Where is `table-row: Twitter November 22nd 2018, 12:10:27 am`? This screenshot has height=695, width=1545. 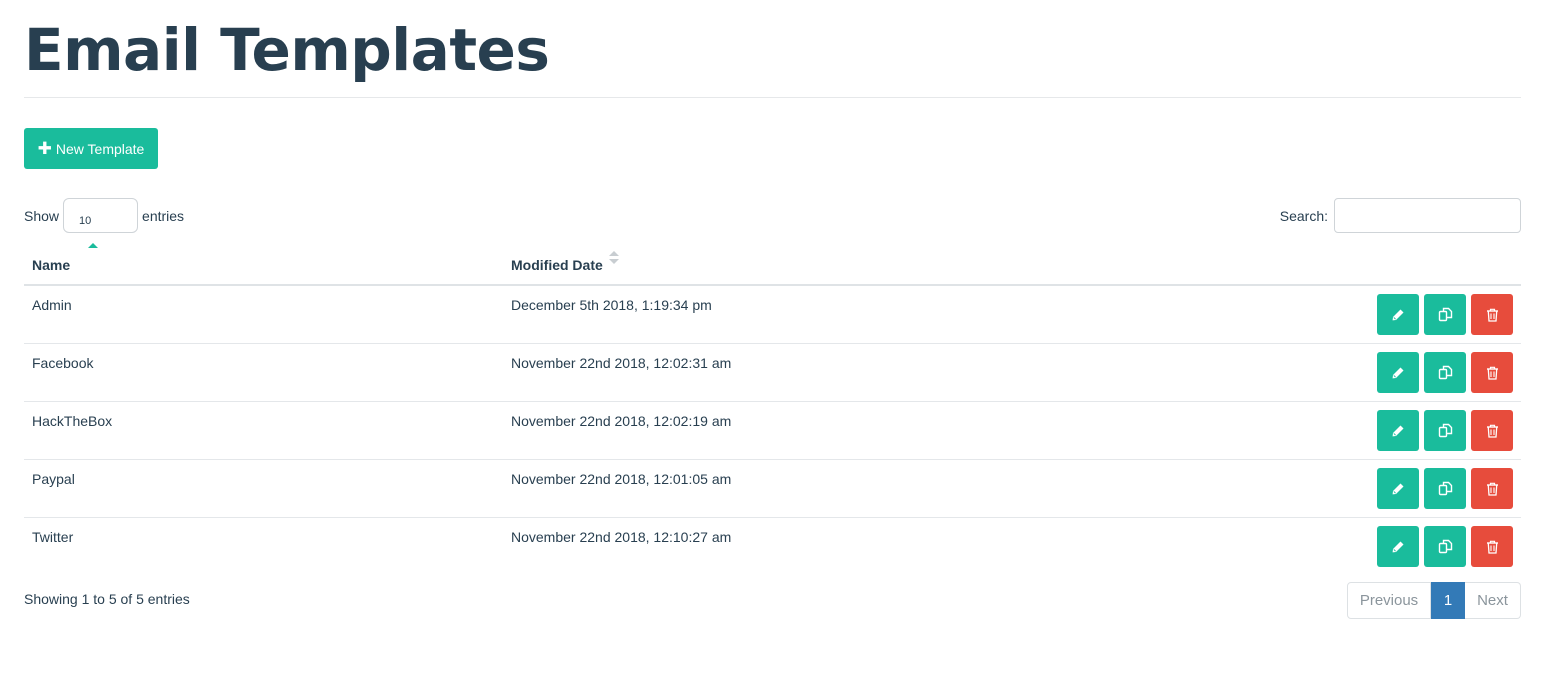 table-row: Twitter November 22nd 2018, 12:10:27 am is located at coordinates (772, 546).